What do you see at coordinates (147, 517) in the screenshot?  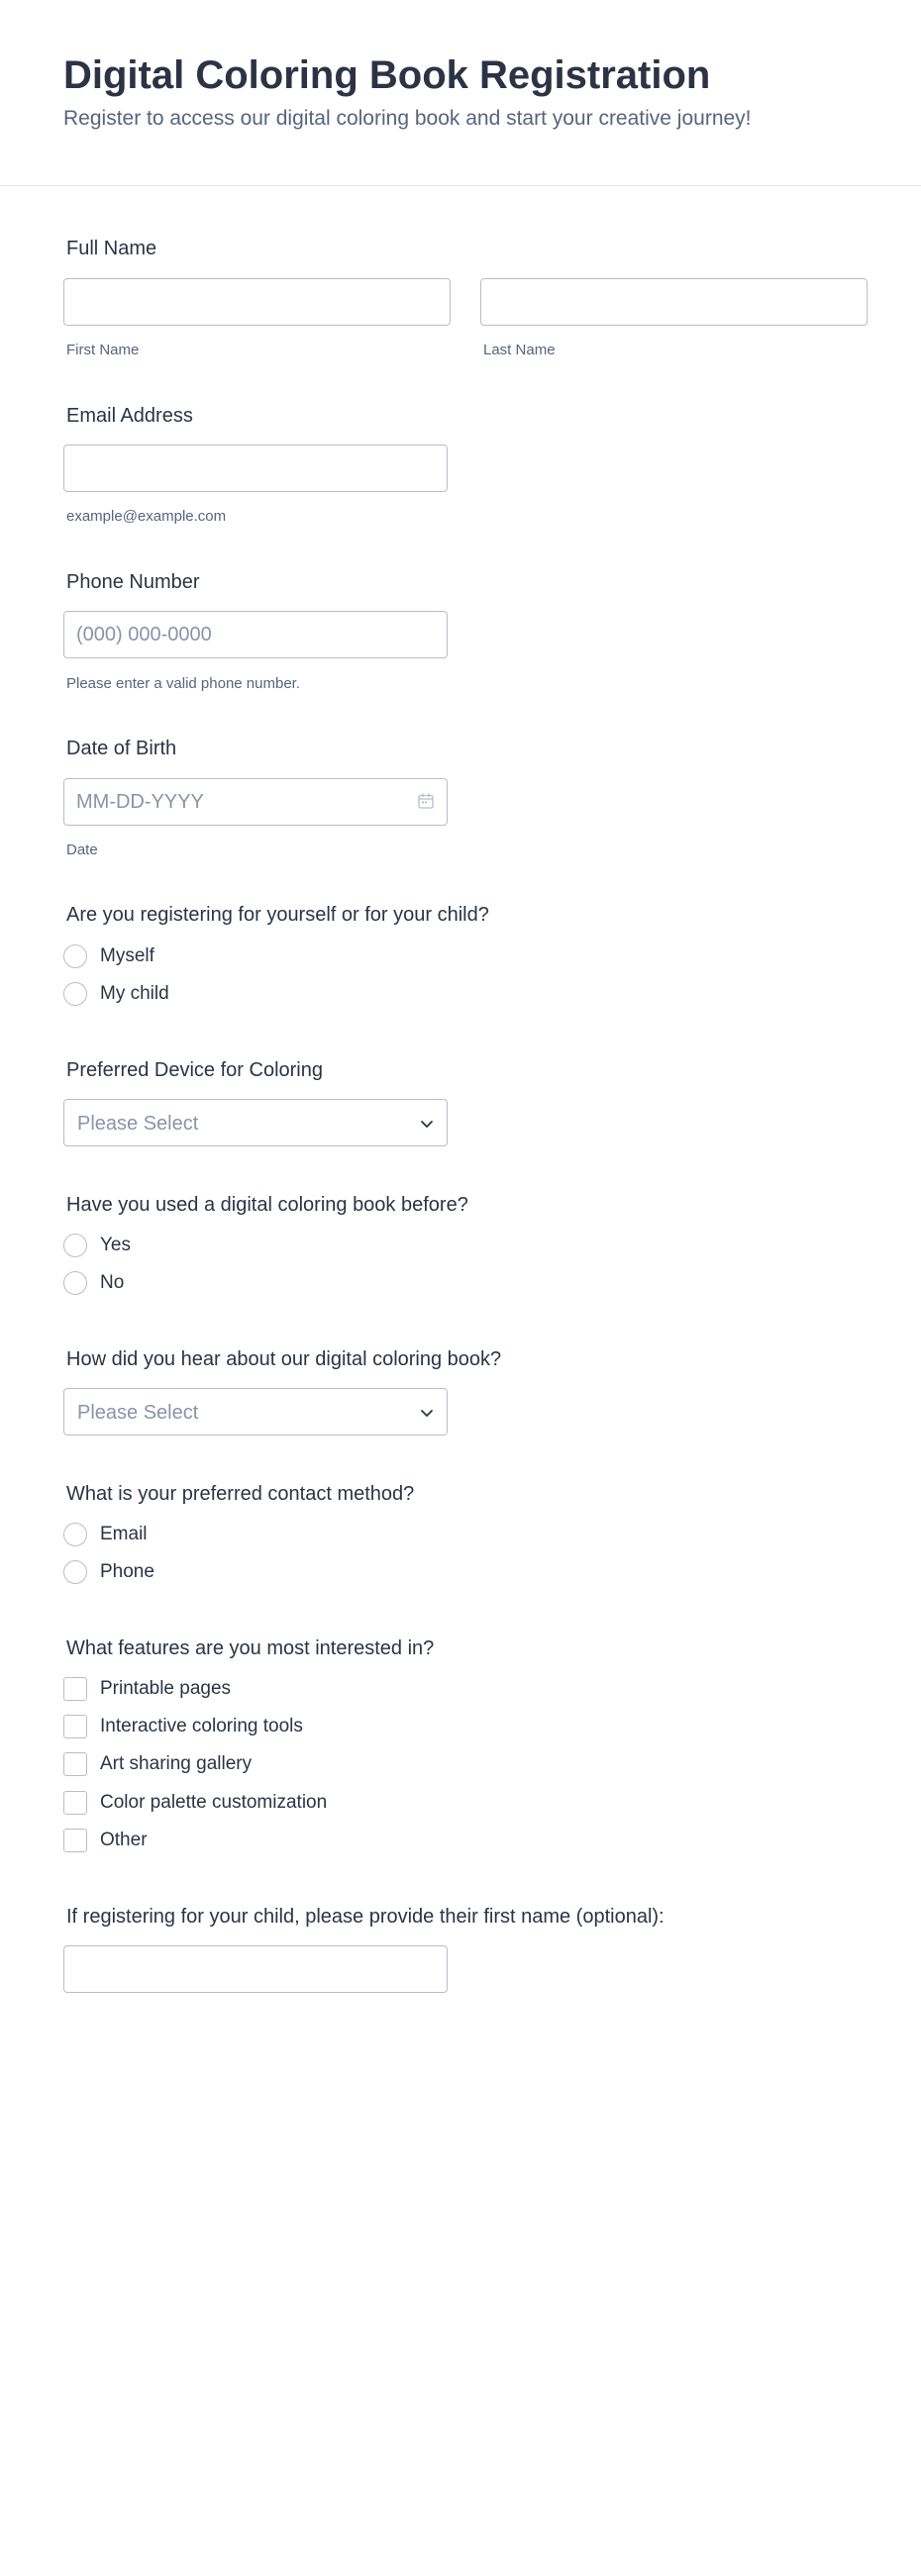 I see `email-sublabel: example@example.com` at bounding box center [147, 517].